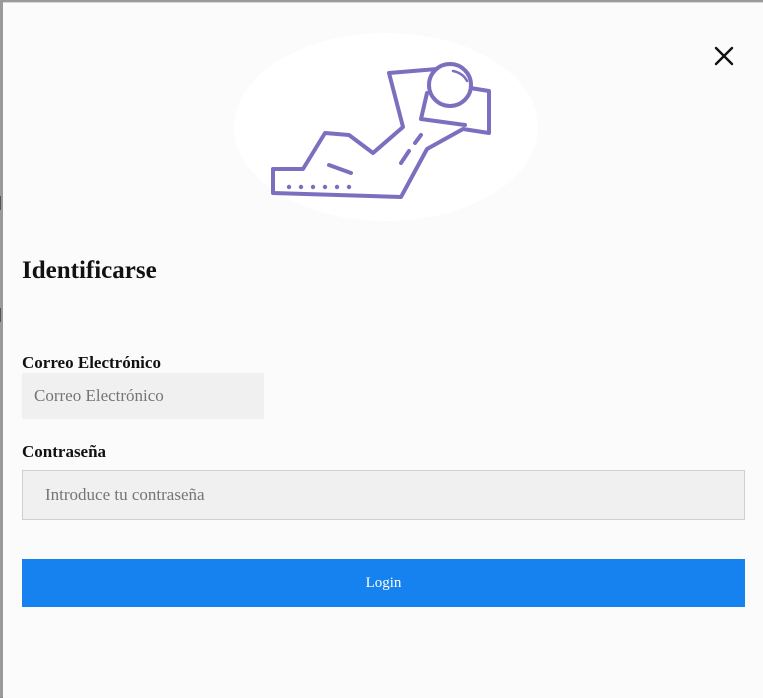 Image resolution: width=763 pixels, height=698 pixels. What do you see at coordinates (383, 583) in the screenshot?
I see `login-button: Login` at bounding box center [383, 583].